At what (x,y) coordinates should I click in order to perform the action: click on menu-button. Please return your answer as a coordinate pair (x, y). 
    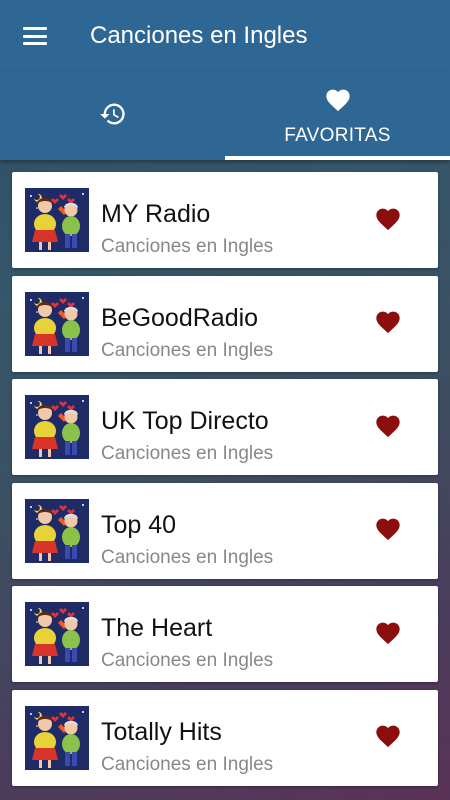
    Looking at the image, I should click on (35, 36).